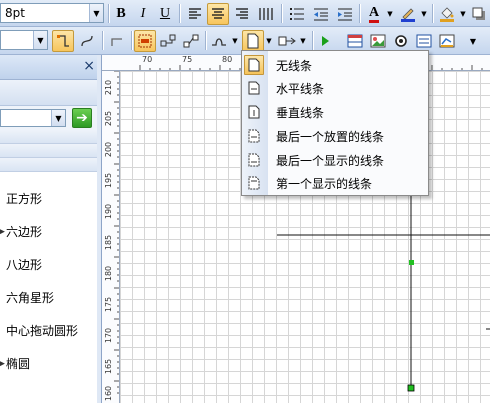  What do you see at coordinates (50, 363) in the screenshot?
I see `shape-item-ellipse: ▶ 椭圆` at bounding box center [50, 363].